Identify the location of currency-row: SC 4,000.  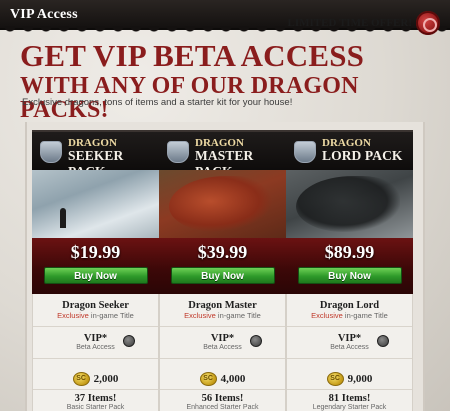
(222, 374).